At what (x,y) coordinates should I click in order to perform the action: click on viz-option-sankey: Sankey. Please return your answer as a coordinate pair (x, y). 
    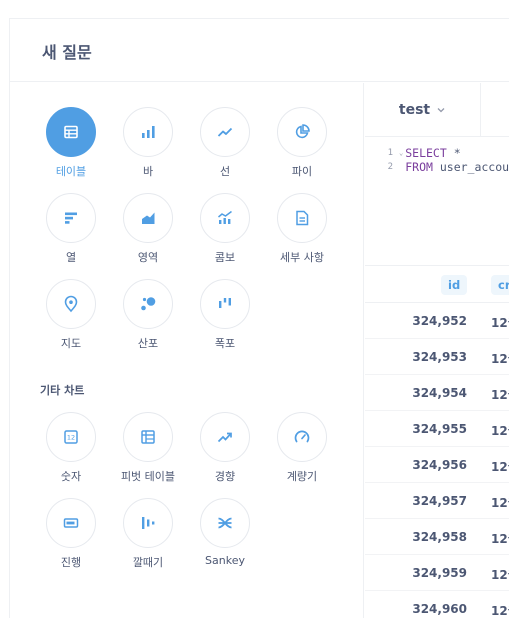
    Looking at the image, I should click on (225, 538).